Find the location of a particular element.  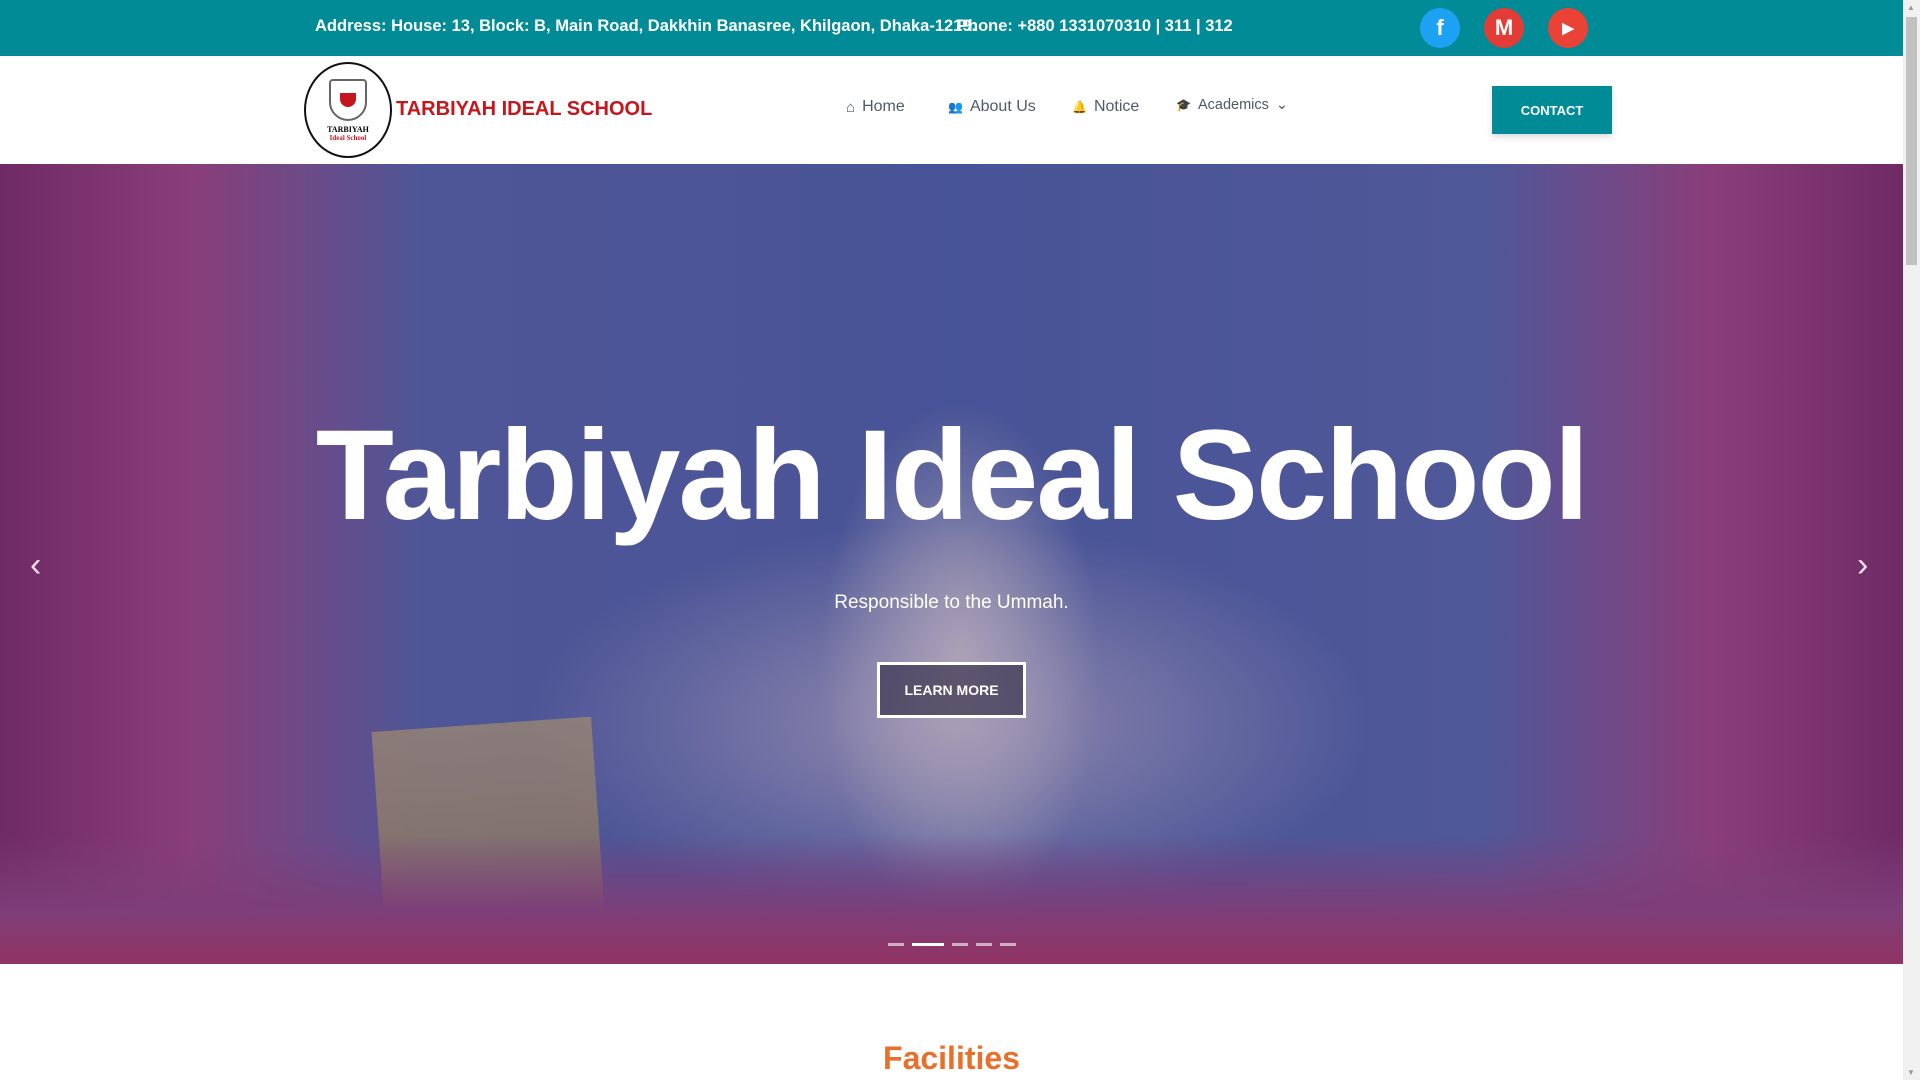

shield-emblem-icon is located at coordinates (348, 99).